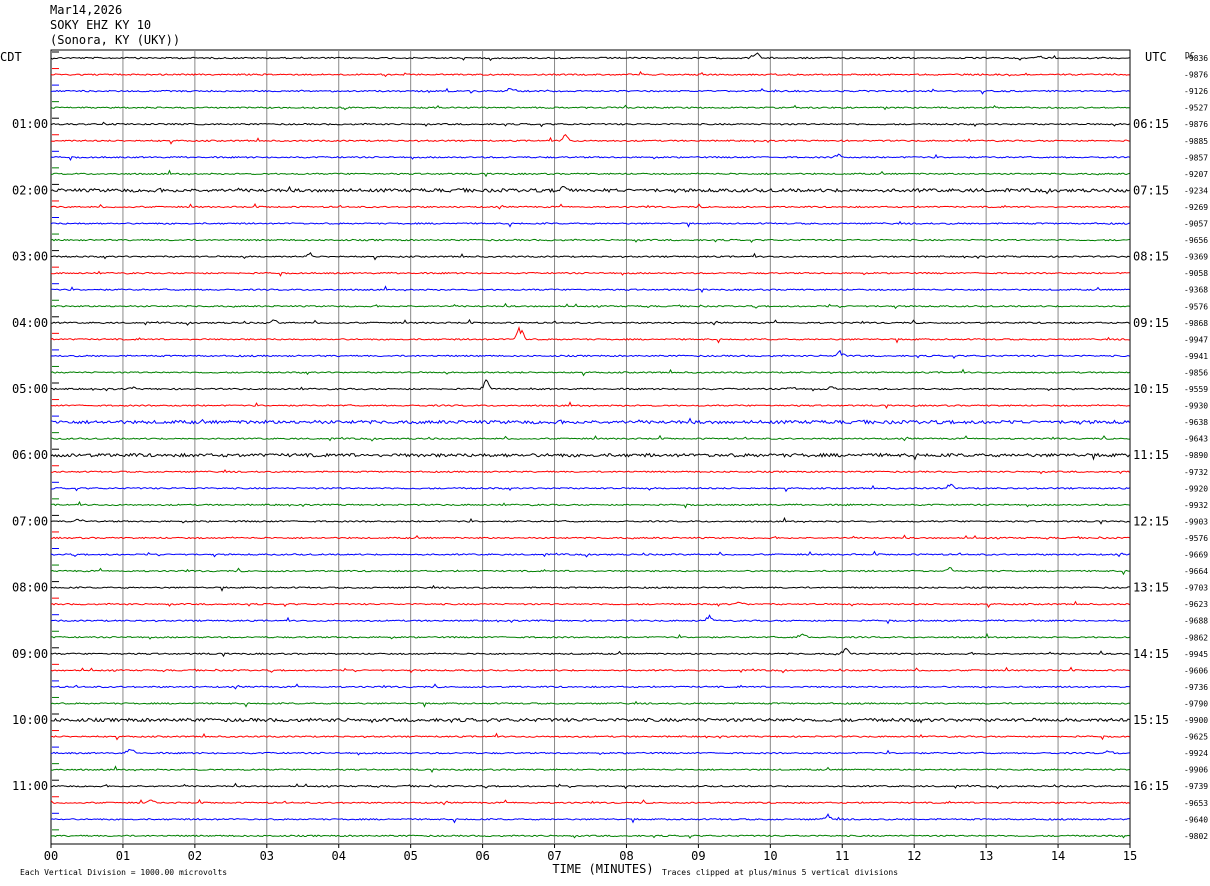 The height and width of the screenshot is (886, 1210). What do you see at coordinates (1196, 439) in the screenshot?
I see `dc-offset-label: -9643` at bounding box center [1196, 439].